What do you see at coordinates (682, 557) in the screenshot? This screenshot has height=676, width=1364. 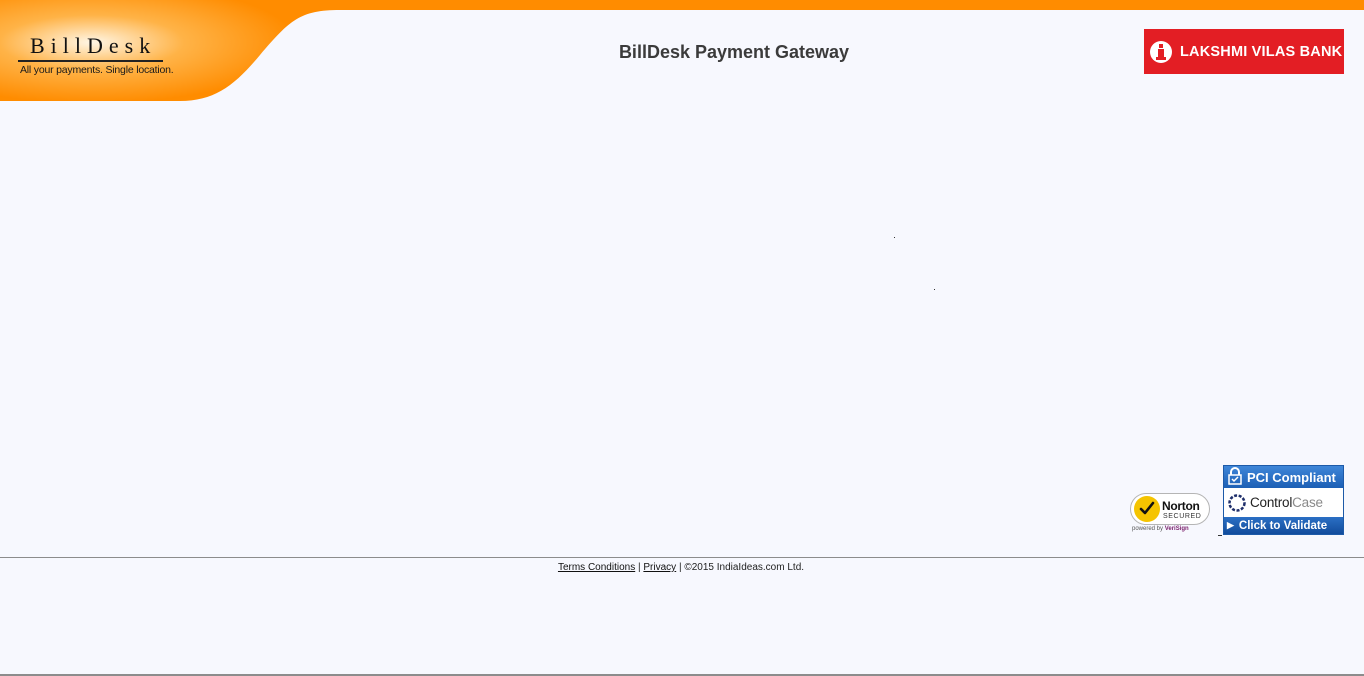 I see `footer-divider` at bounding box center [682, 557].